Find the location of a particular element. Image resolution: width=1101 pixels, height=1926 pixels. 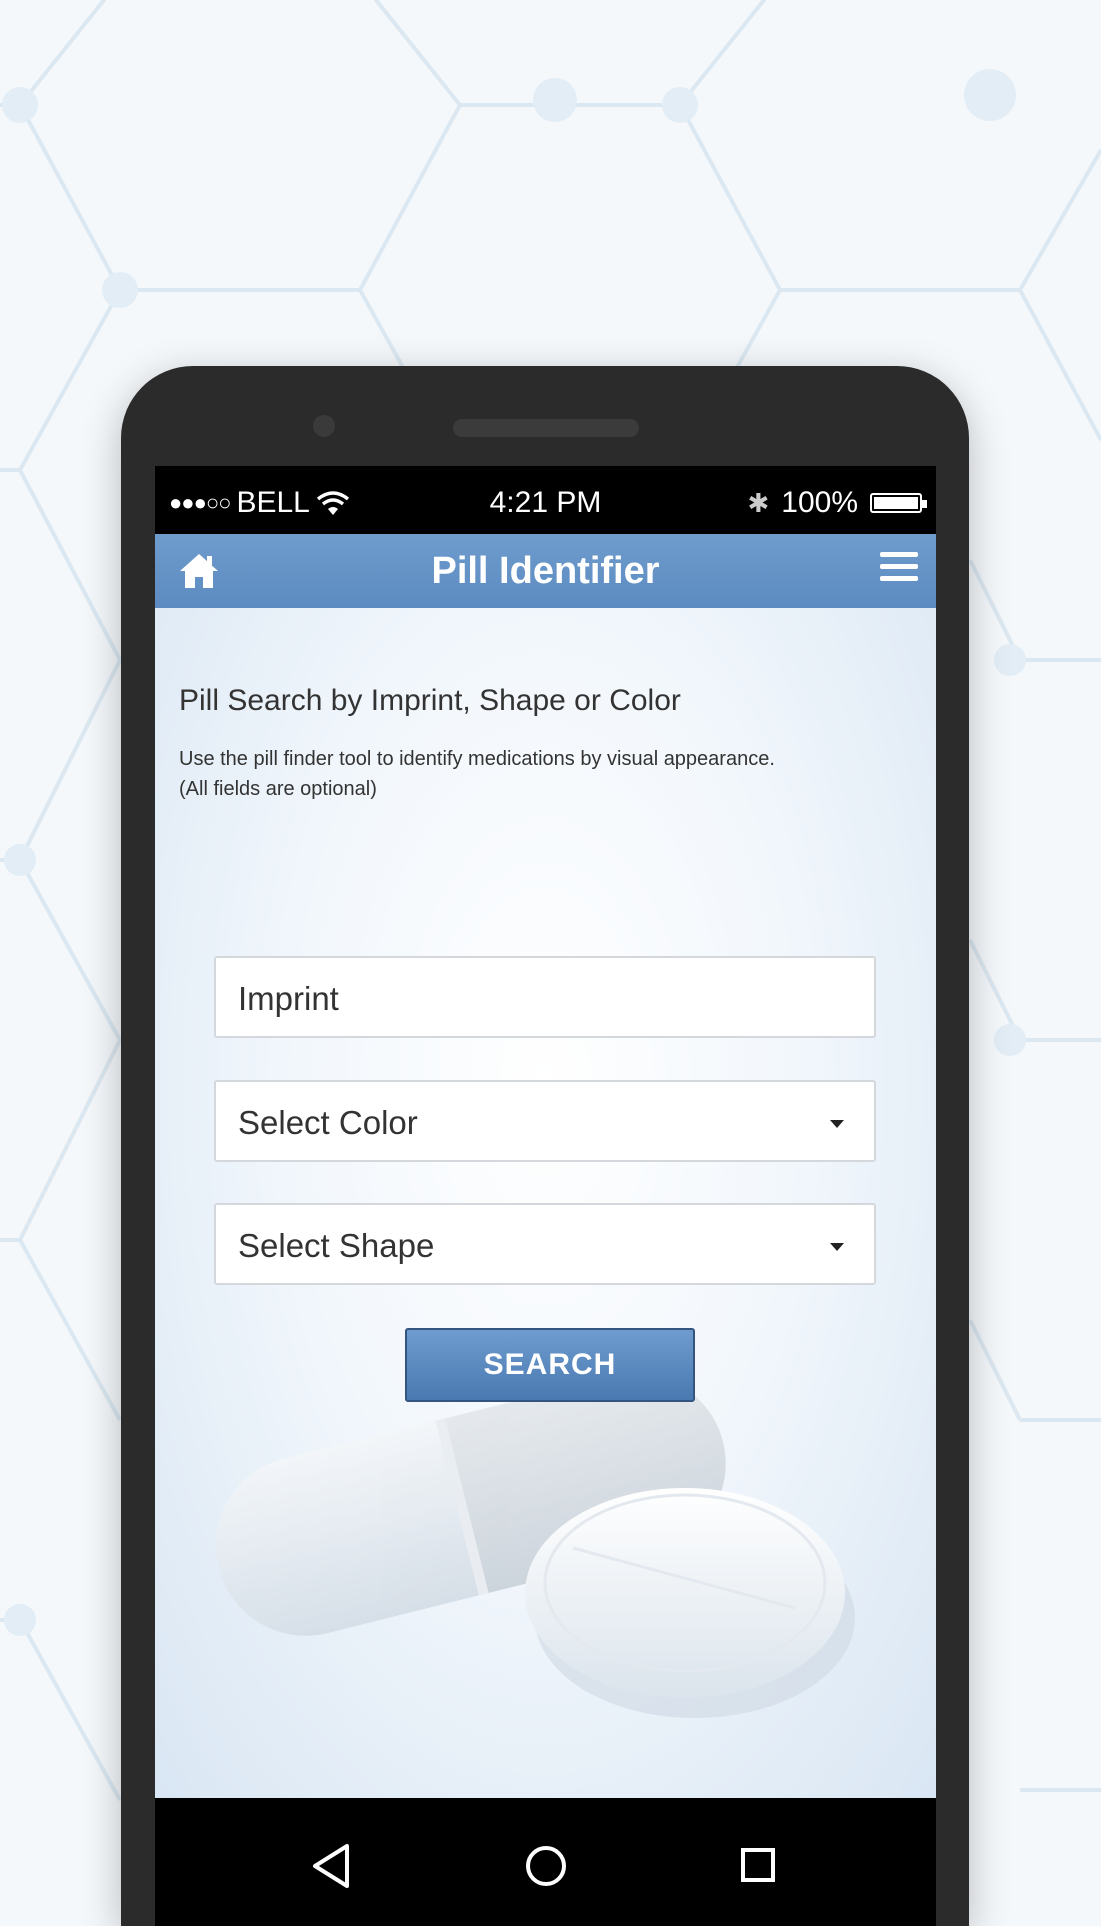

color-select-label: Select Color is located at coordinates (328, 1122).